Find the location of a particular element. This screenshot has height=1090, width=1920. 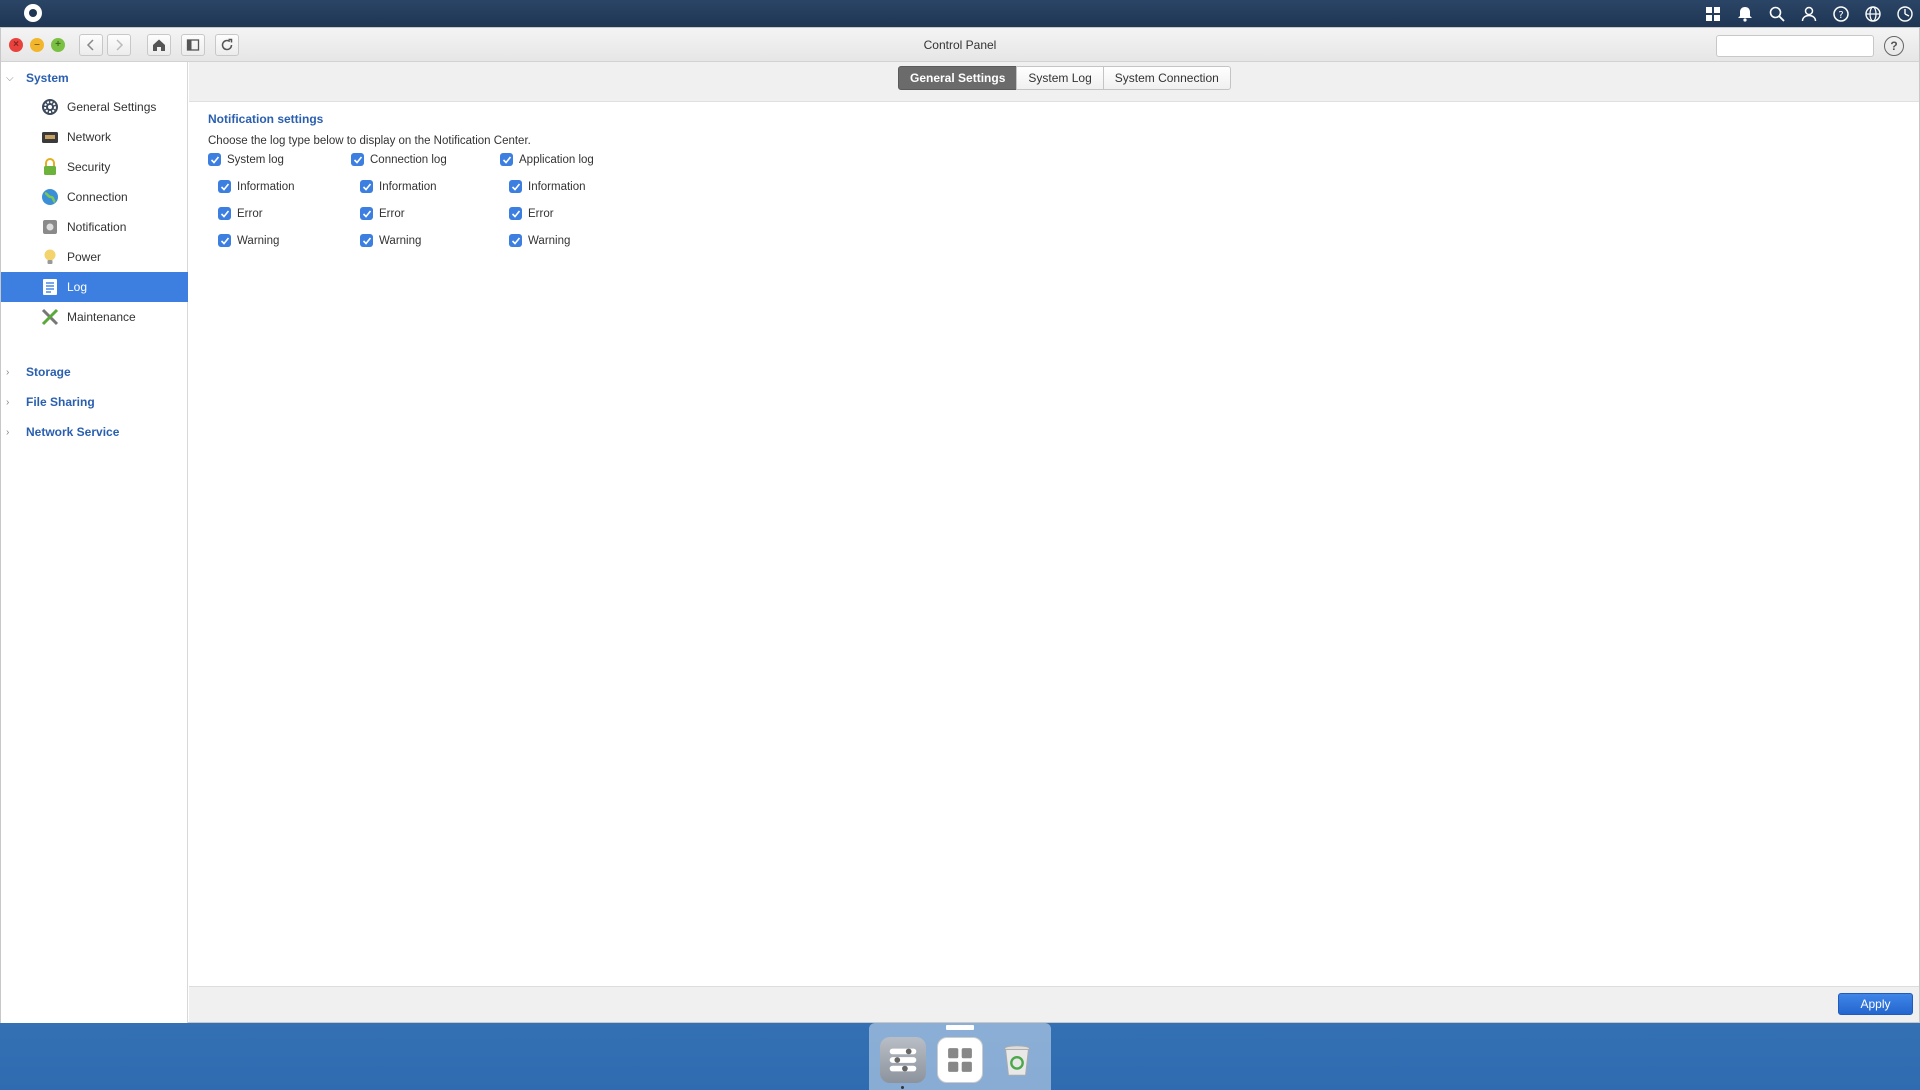

app-logo-icon is located at coordinates (33, 13).